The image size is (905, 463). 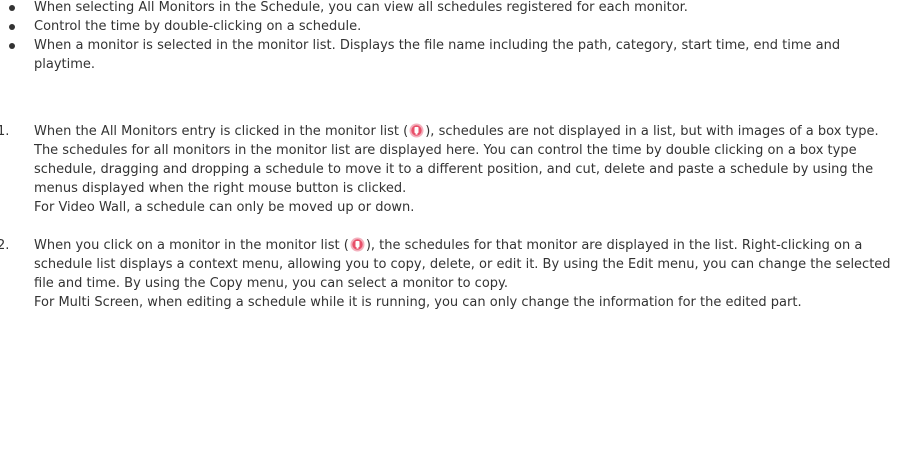 I want to click on step-number: 1., so click(x=5, y=131).